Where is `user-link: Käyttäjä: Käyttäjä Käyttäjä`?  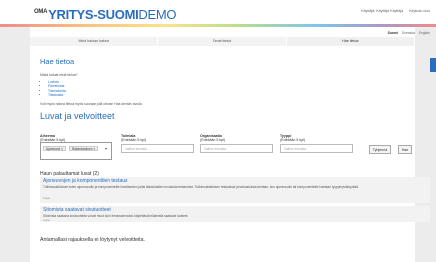
user-link: Käyttäjä: Käyttäjä Käyttäjä is located at coordinates (382, 11).